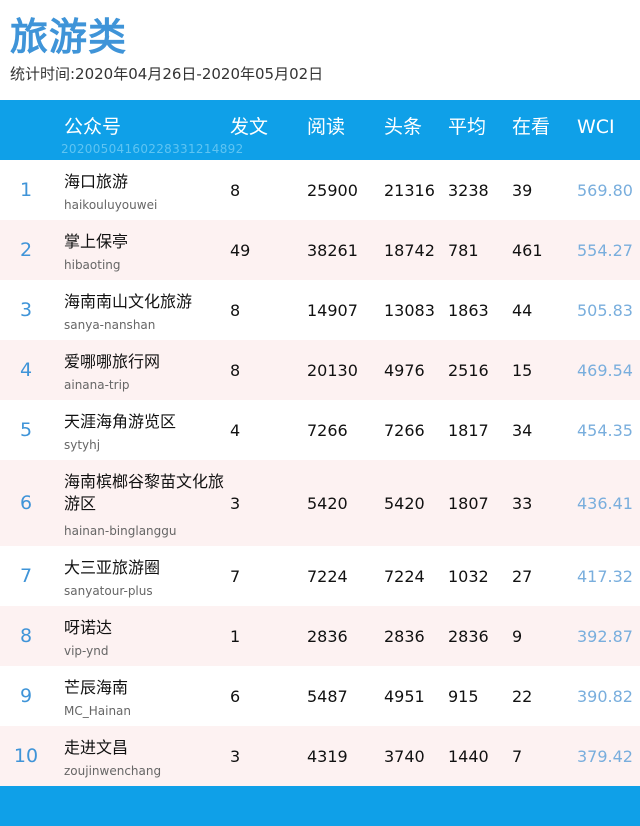  I want to click on footer-bar, so click(320, 806).